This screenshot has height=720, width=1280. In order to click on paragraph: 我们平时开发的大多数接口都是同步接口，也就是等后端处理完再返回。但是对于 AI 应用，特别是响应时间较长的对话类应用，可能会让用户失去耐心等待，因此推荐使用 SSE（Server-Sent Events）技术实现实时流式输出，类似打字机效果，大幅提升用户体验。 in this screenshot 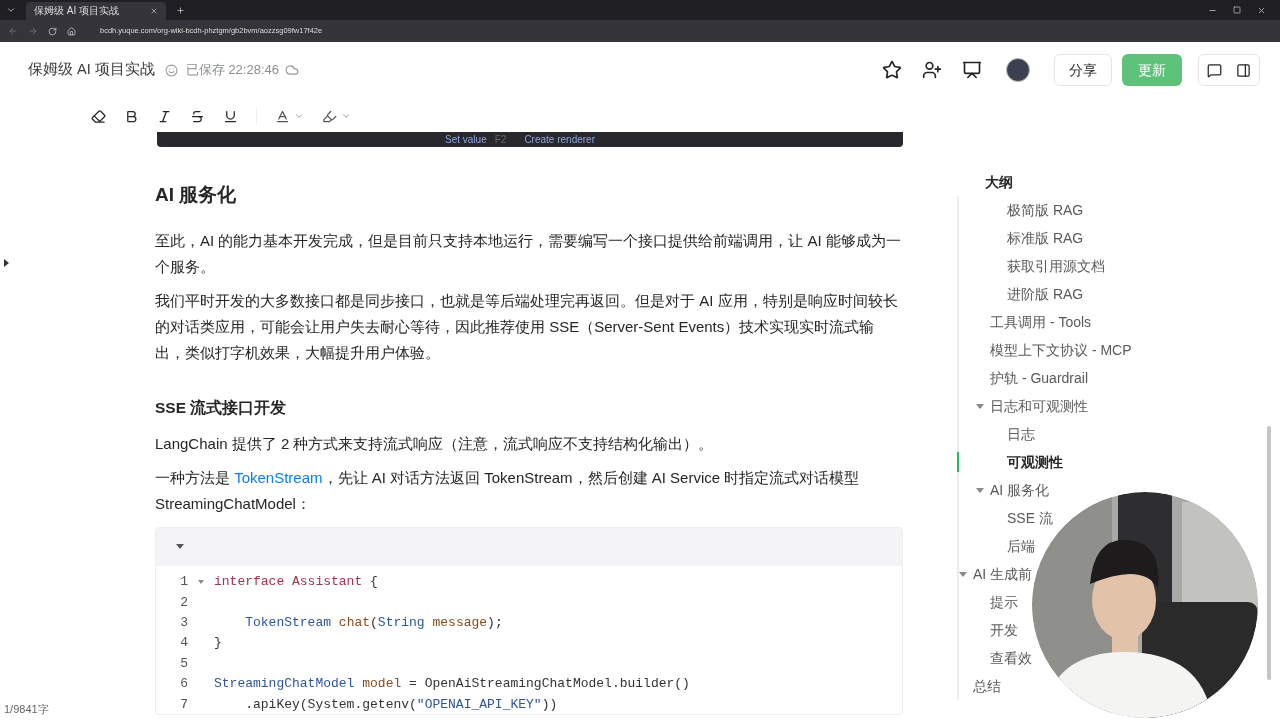, I will do `click(527, 326)`.